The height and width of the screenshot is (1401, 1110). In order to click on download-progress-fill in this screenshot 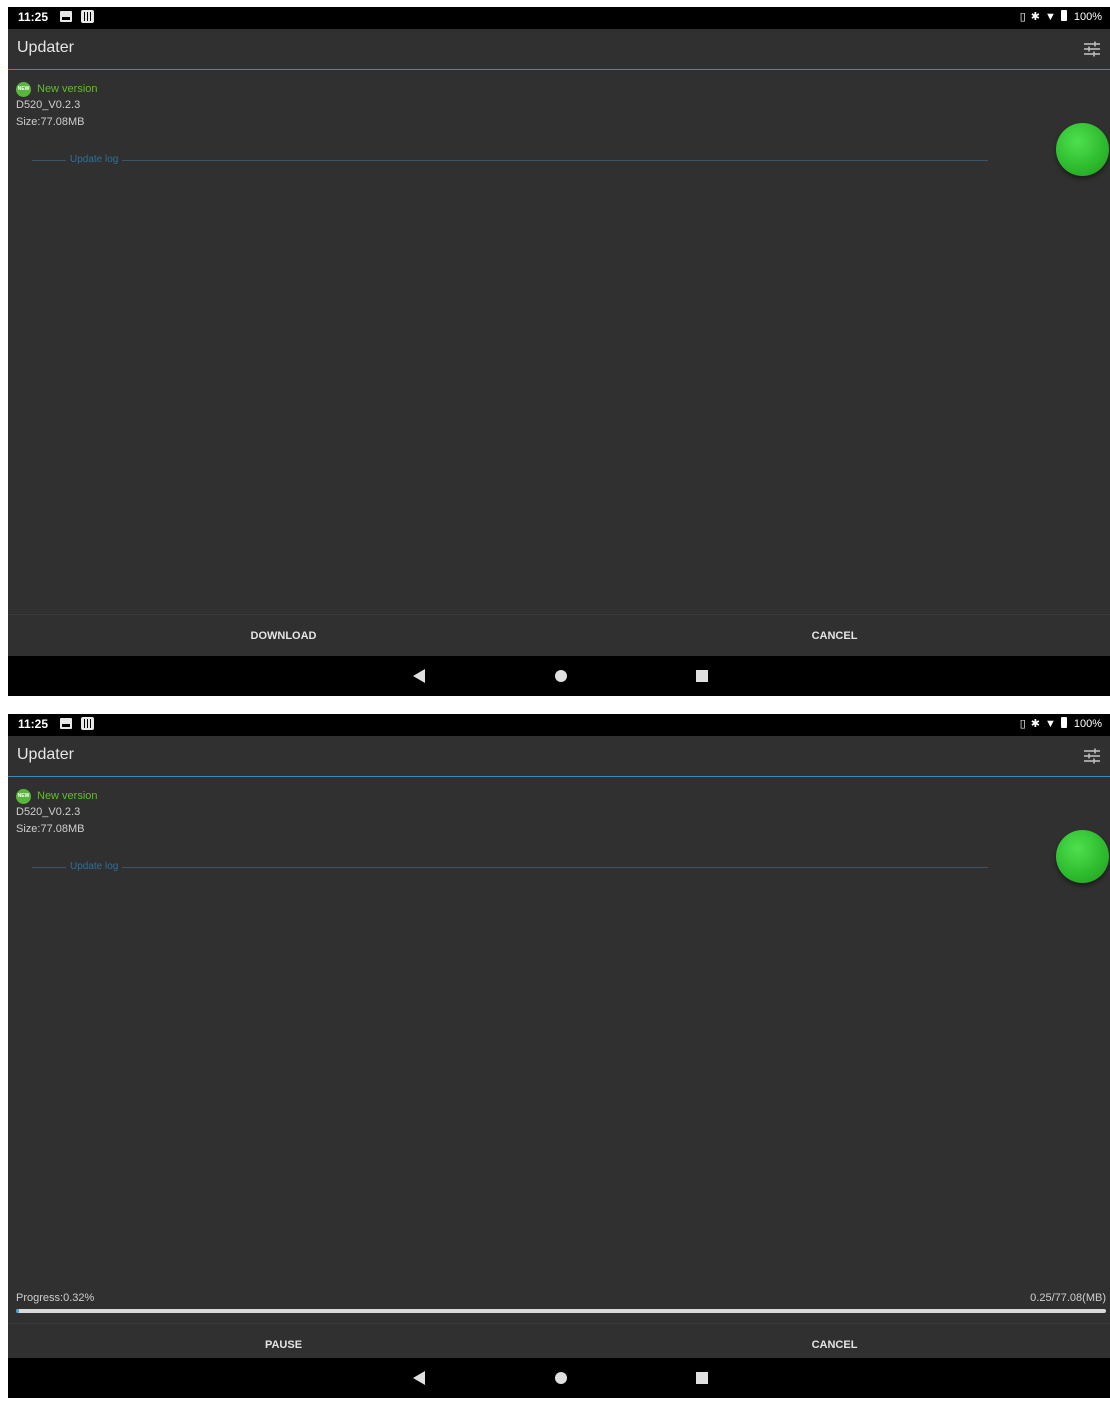, I will do `click(18, 1311)`.